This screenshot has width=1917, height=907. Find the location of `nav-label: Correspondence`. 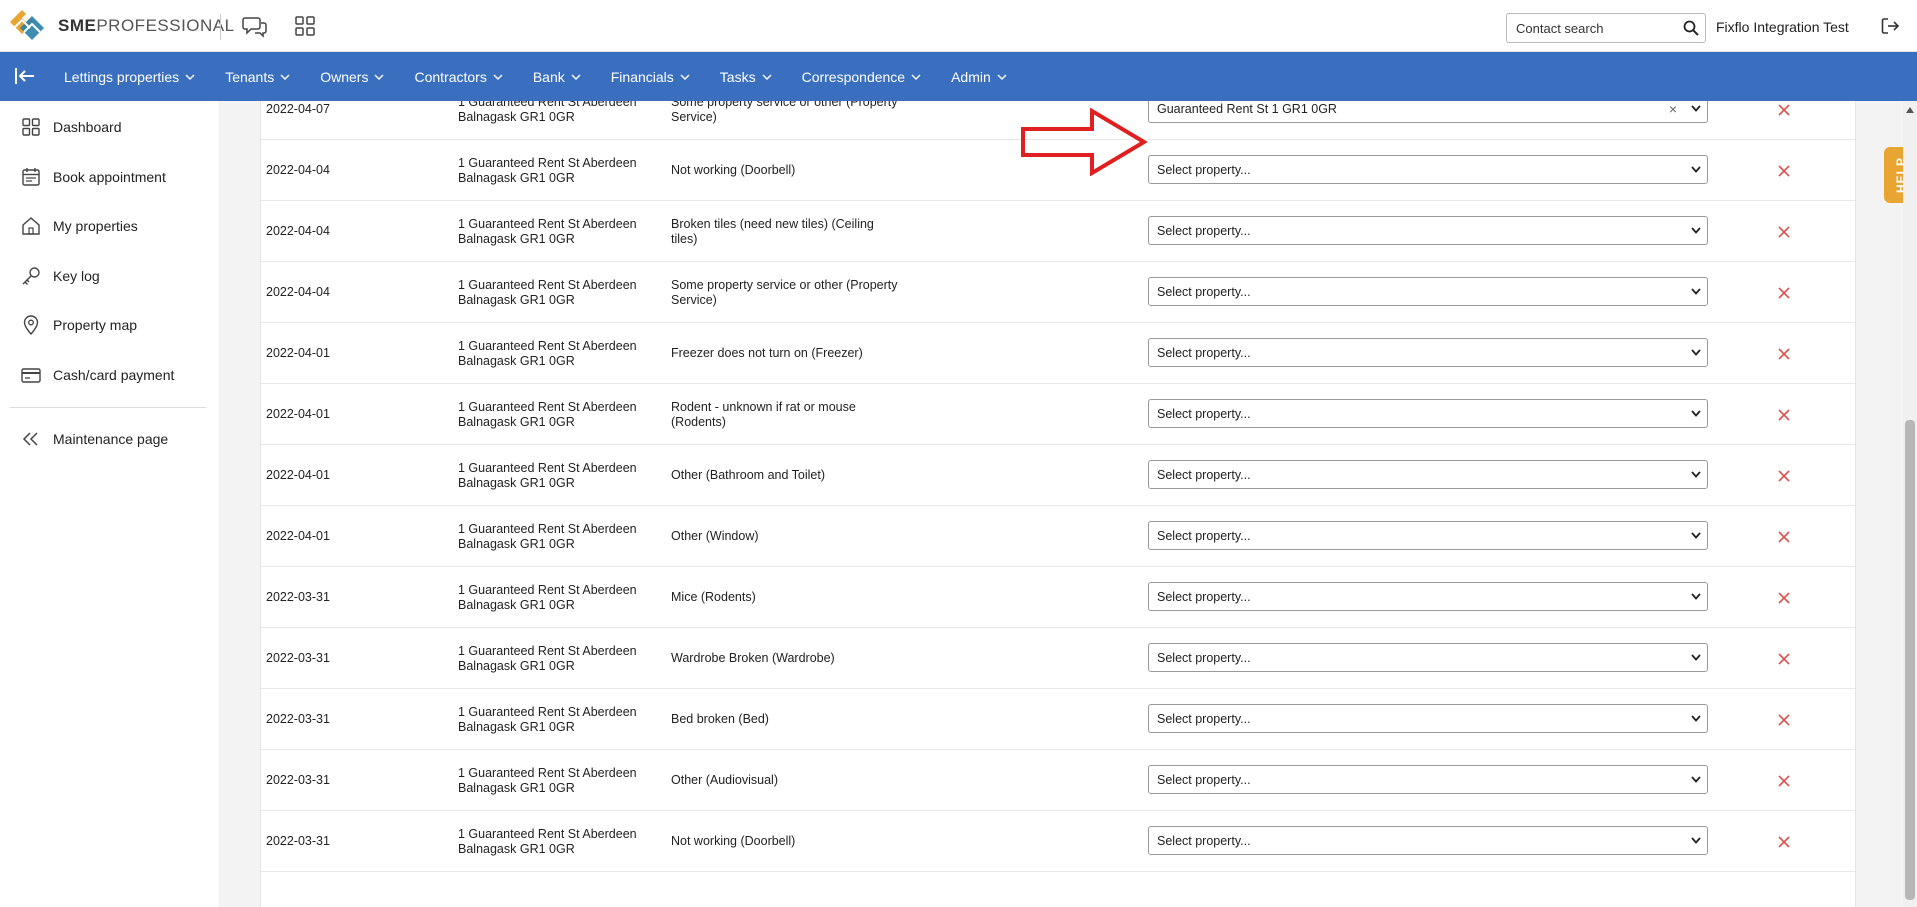

nav-label: Correspondence is located at coordinates (853, 76).